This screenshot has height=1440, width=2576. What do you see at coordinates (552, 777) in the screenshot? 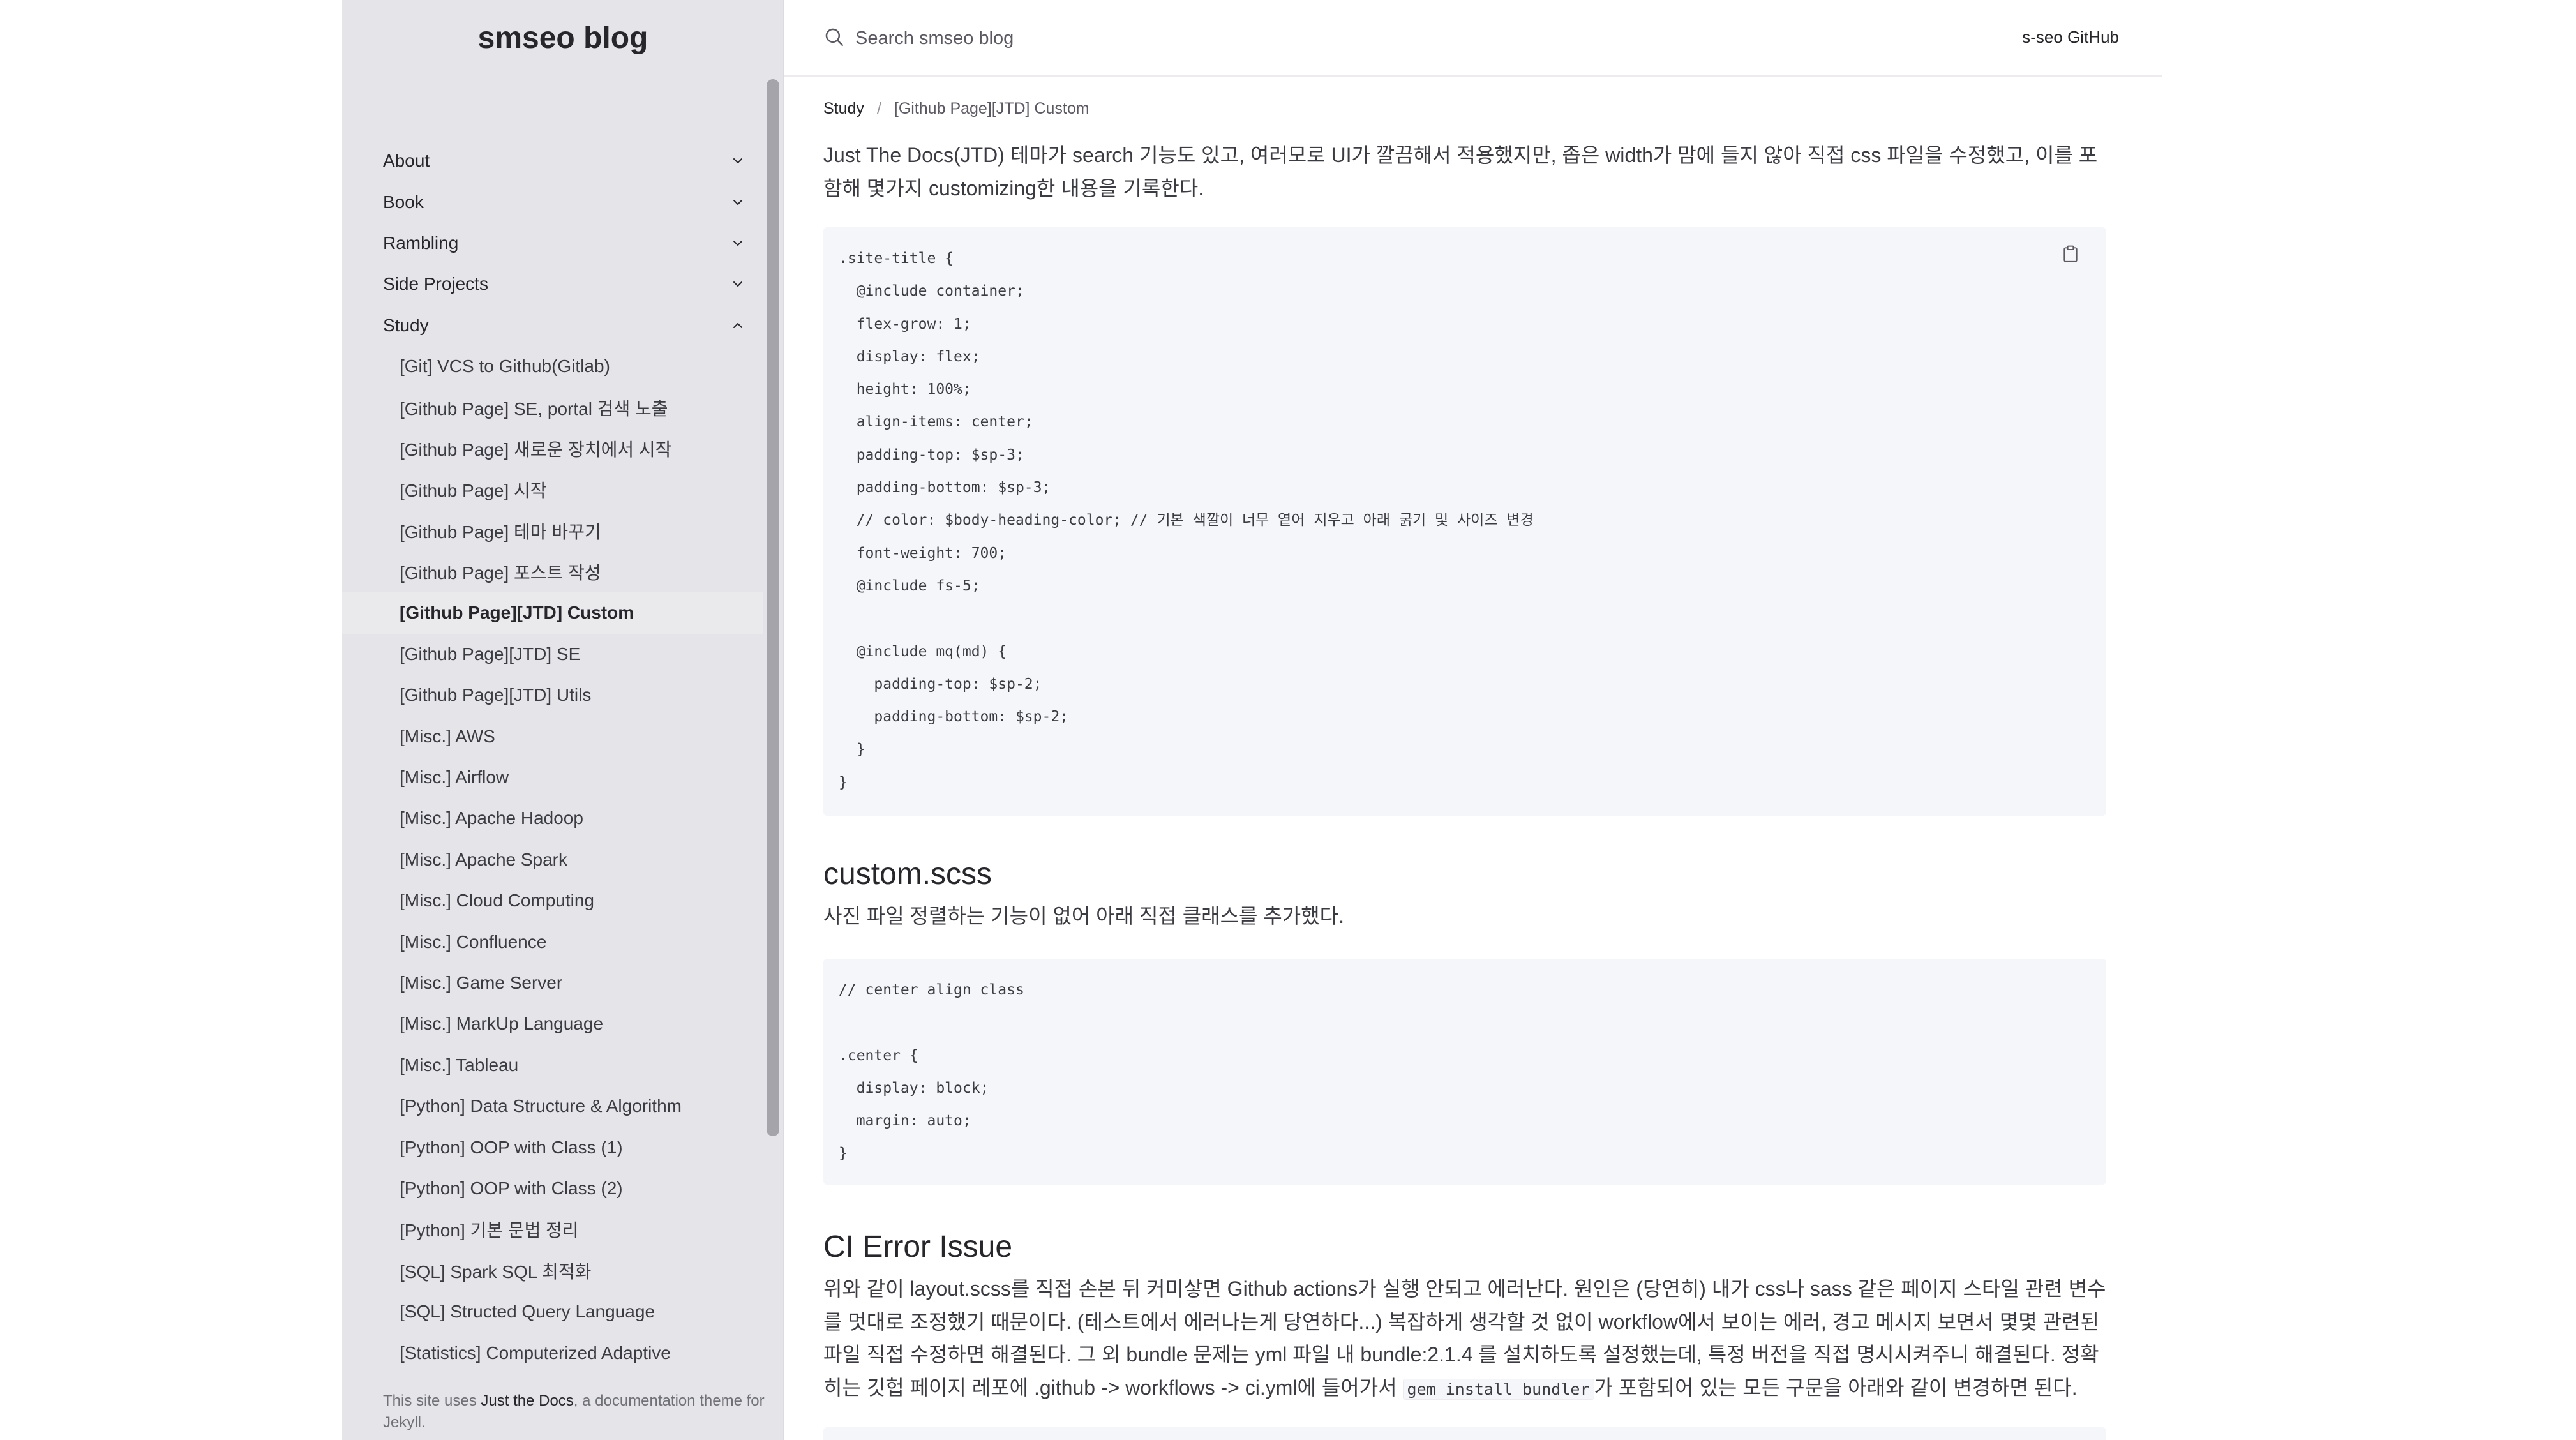
I see `sidebar-subitem: [Misc.] Airflow` at bounding box center [552, 777].